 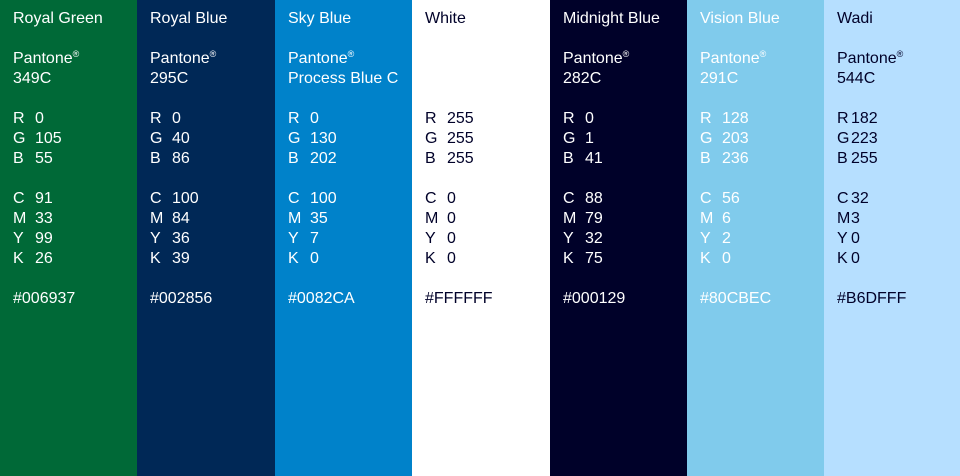 I want to click on c-value: 32, so click(x=860, y=198).